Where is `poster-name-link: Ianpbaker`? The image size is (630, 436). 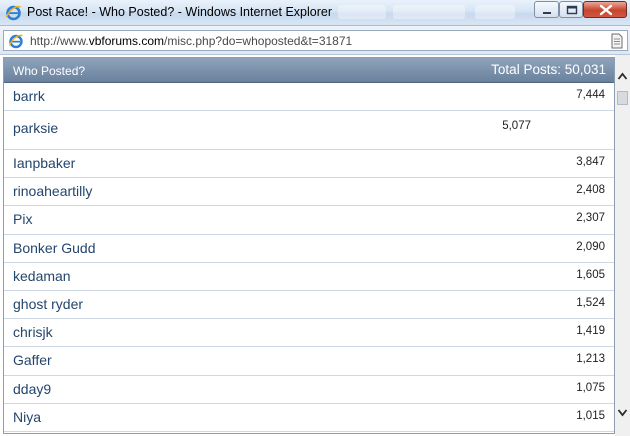
poster-name-link: Ianpbaker is located at coordinates (44, 163).